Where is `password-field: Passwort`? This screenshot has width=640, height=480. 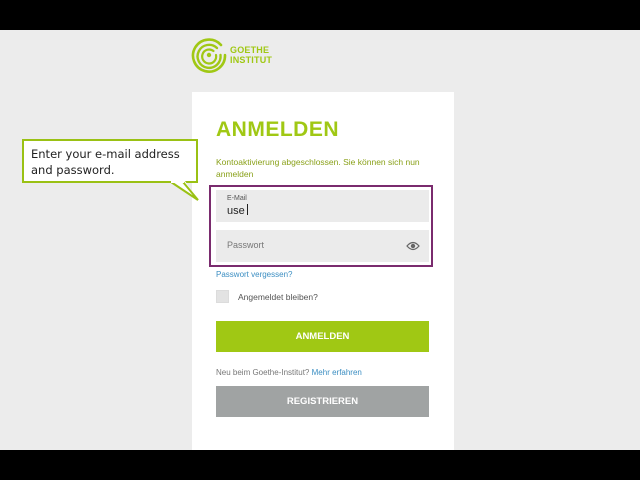
password-field: Passwort is located at coordinates (322, 246).